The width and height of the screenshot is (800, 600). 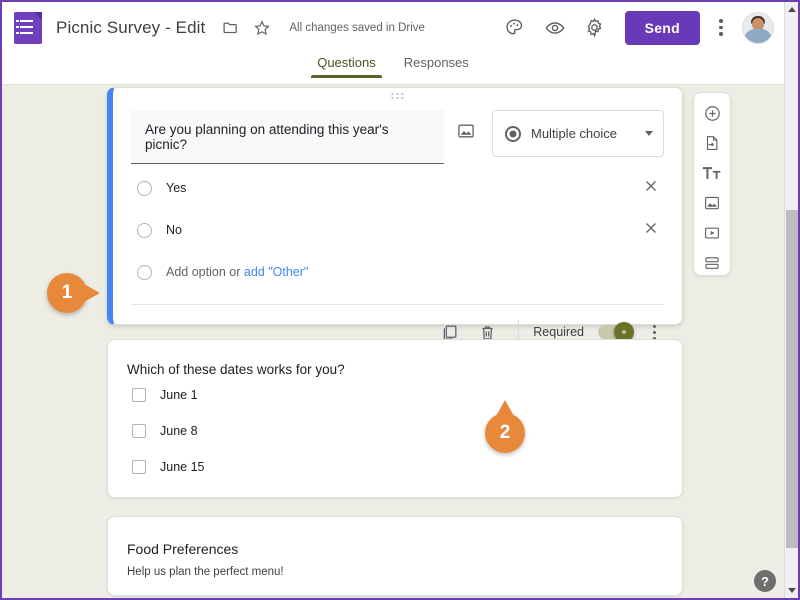 I want to click on section-title: Food Preferences, so click(x=183, y=549).